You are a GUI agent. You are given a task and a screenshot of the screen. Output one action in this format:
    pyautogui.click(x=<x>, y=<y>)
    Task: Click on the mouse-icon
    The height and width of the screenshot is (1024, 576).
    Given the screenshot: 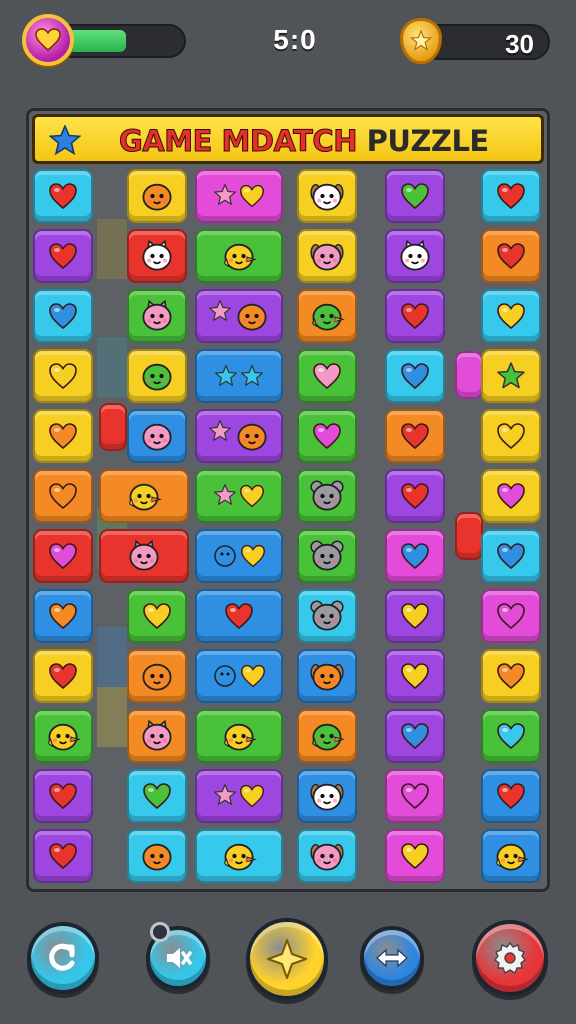 What is the action you would take?
    pyautogui.click(x=327, y=496)
    